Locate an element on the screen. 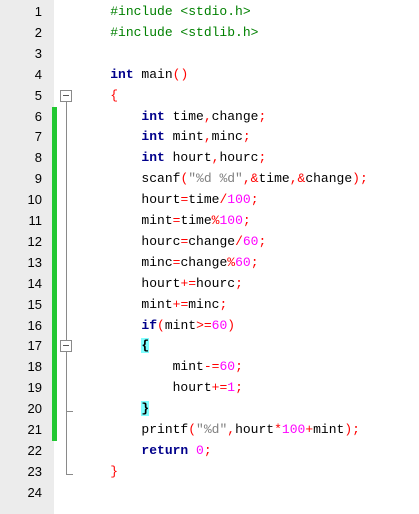 This screenshot has width=419, height=514. line-number: 5 is located at coordinates (38, 95).